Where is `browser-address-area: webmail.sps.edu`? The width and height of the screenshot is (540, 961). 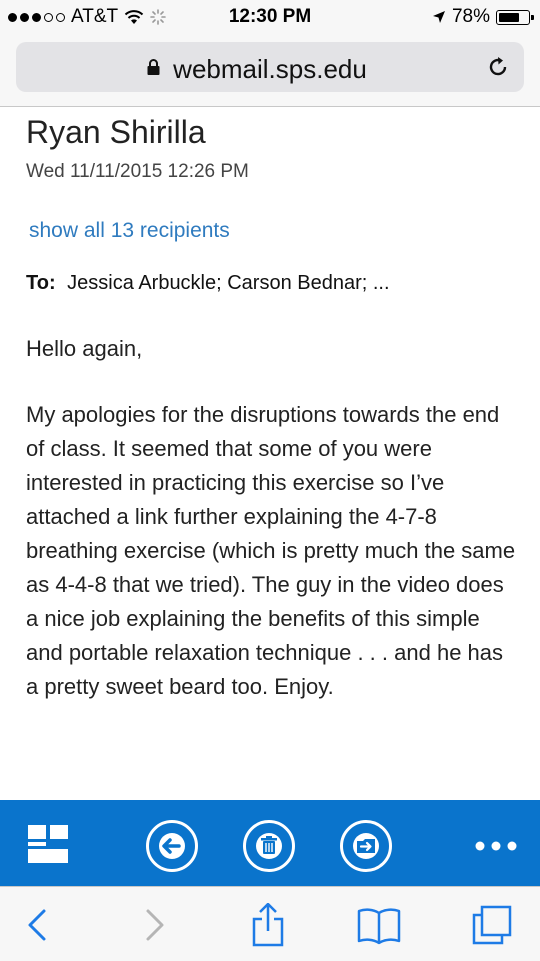 browser-address-area: webmail.sps.edu is located at coordinates (270, 71).